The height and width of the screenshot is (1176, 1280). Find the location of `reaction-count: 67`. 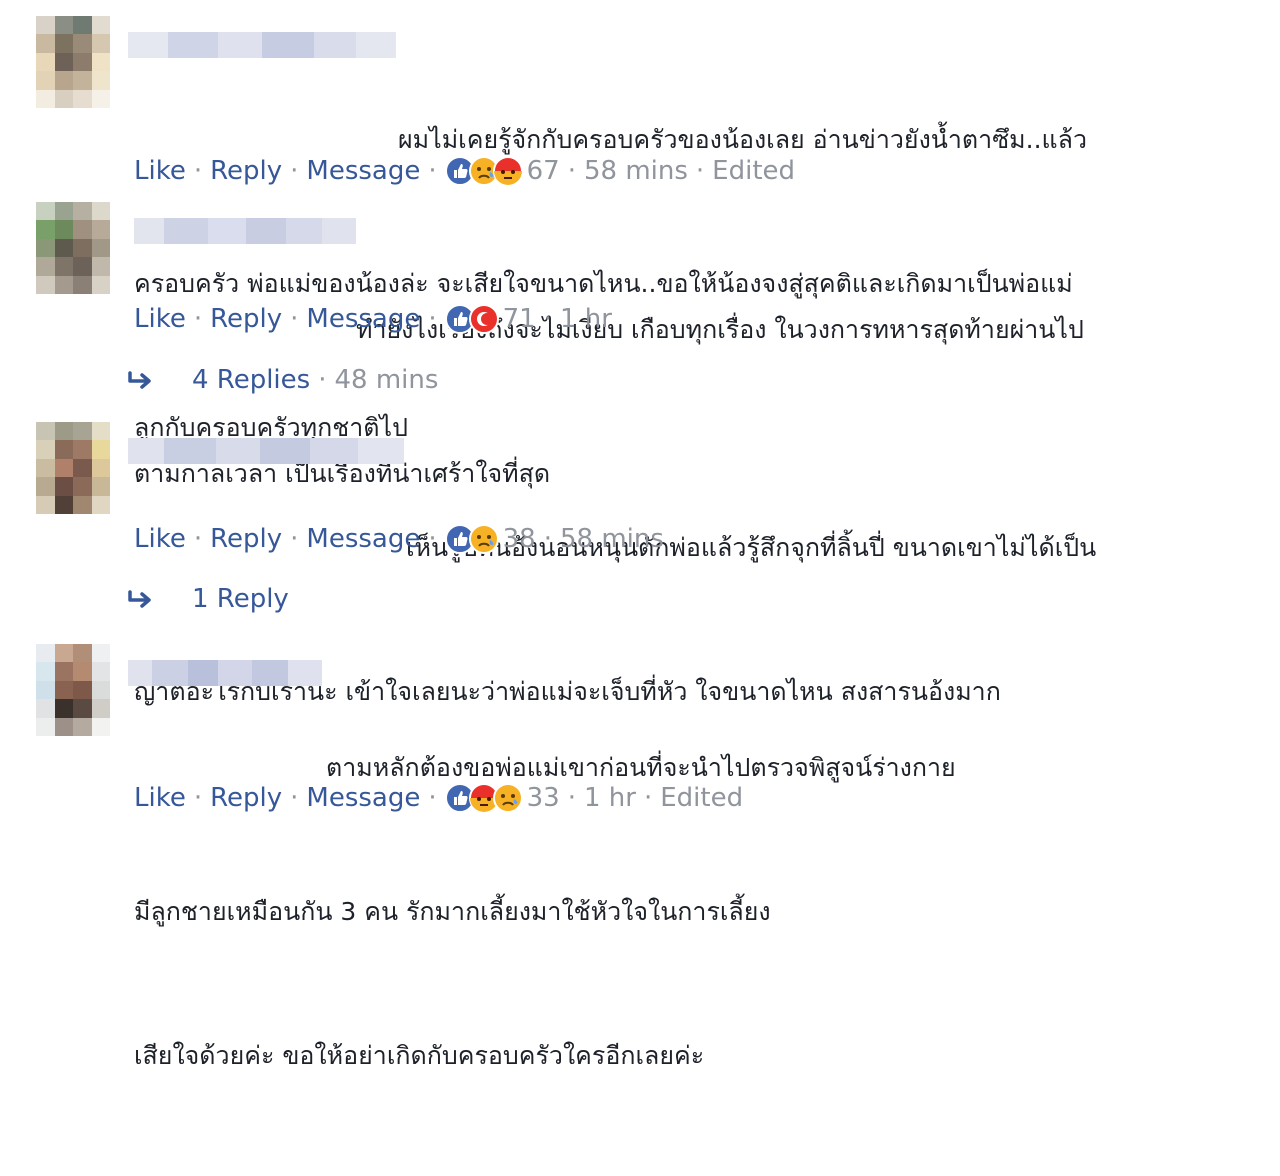

reaction-count: 67 is located at coordinates (543, 171).